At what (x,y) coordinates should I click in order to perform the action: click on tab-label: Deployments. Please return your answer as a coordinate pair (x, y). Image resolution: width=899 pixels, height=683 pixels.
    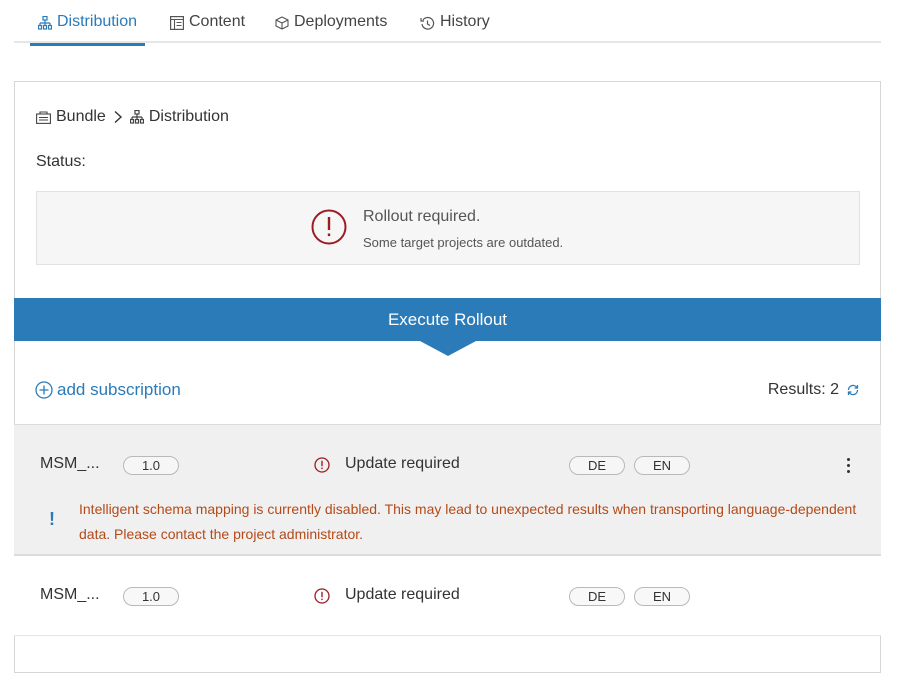
    Looking at the image, I should click on (341, 21).